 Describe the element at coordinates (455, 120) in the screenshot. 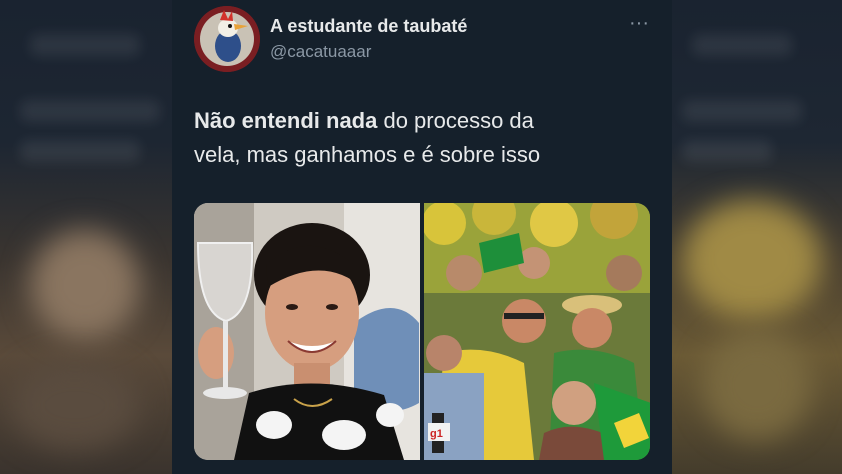

I see `tweet-text-line1: do processo da` at that location.